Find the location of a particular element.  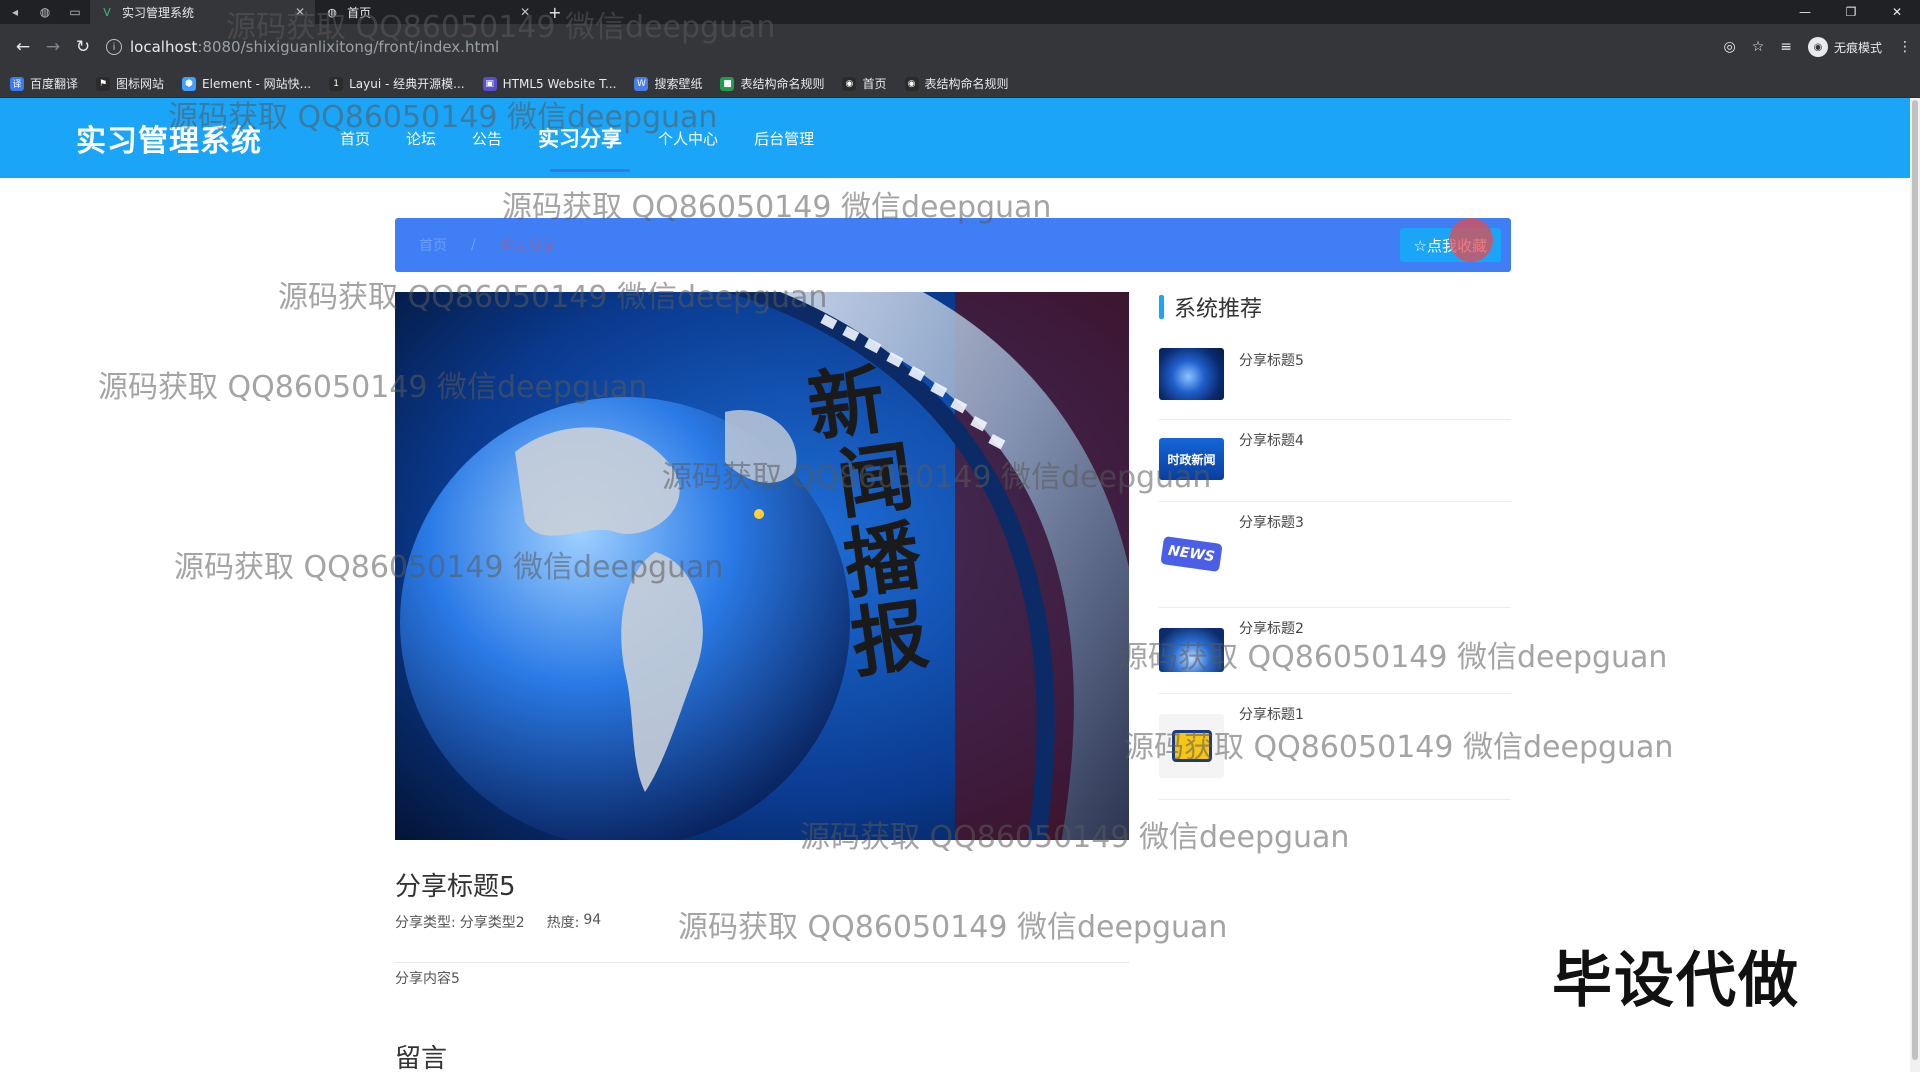

minimize-icon: — is located at coordinates (1805, 12).